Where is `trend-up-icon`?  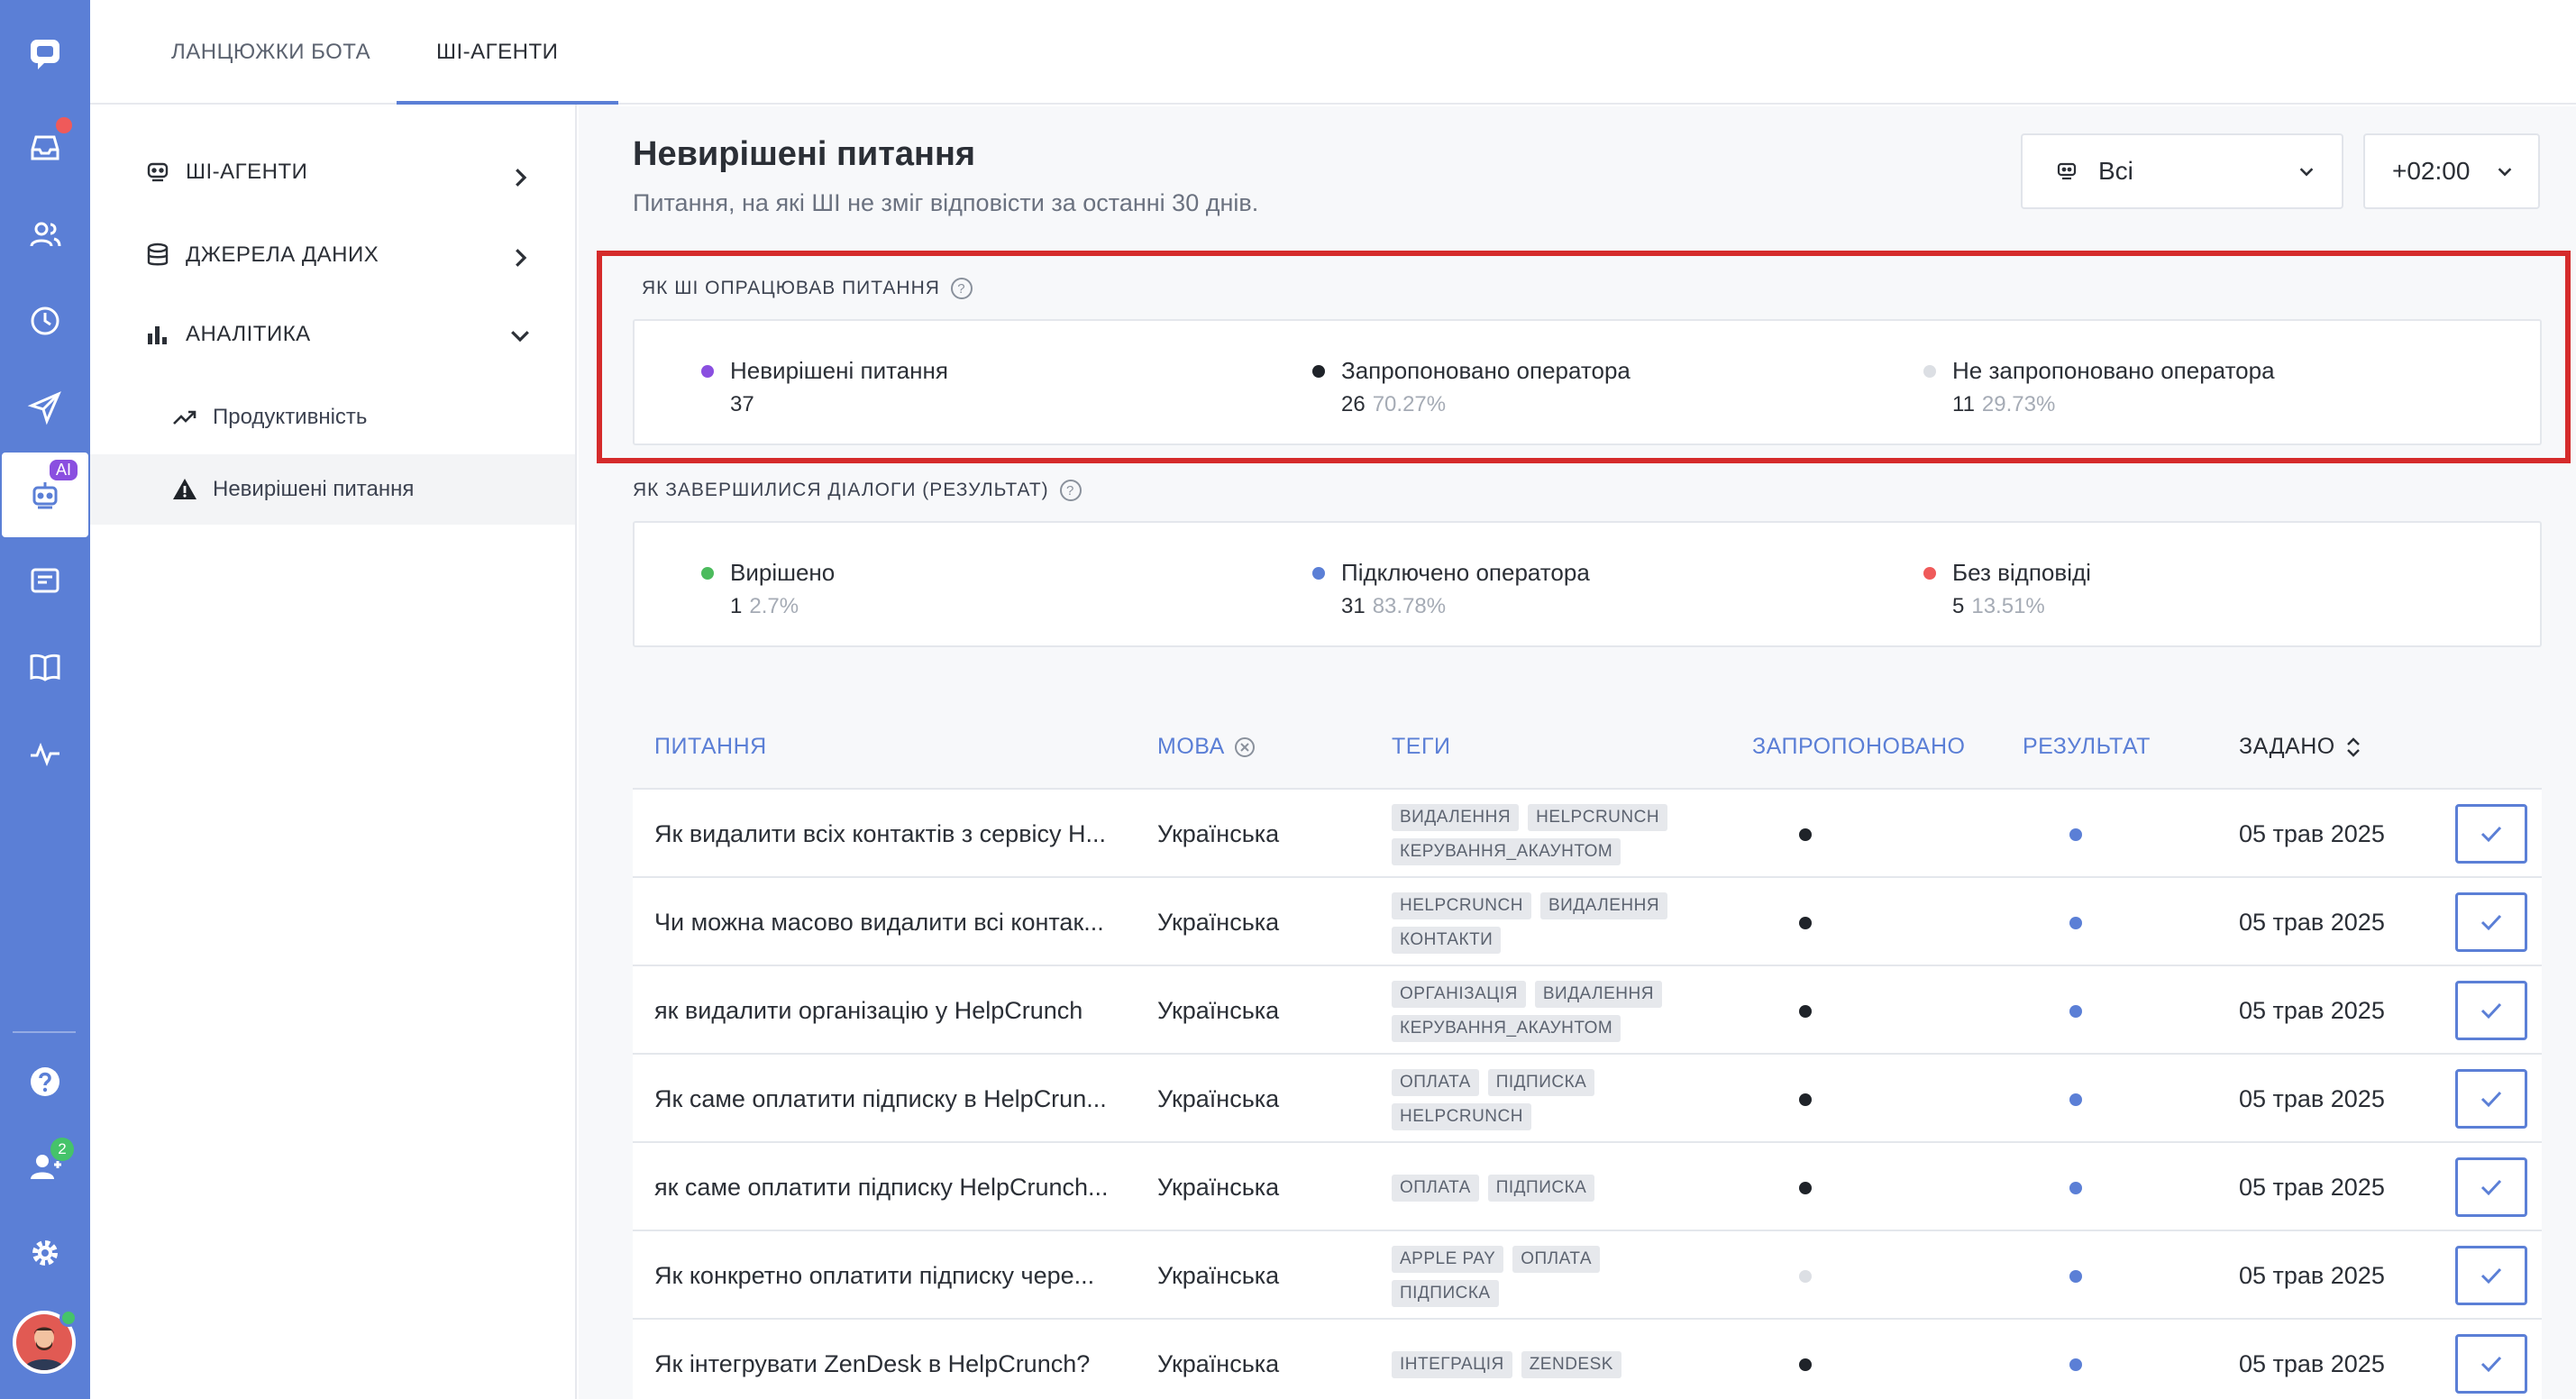
trend-up-icon is located at coordinates (185, 417).